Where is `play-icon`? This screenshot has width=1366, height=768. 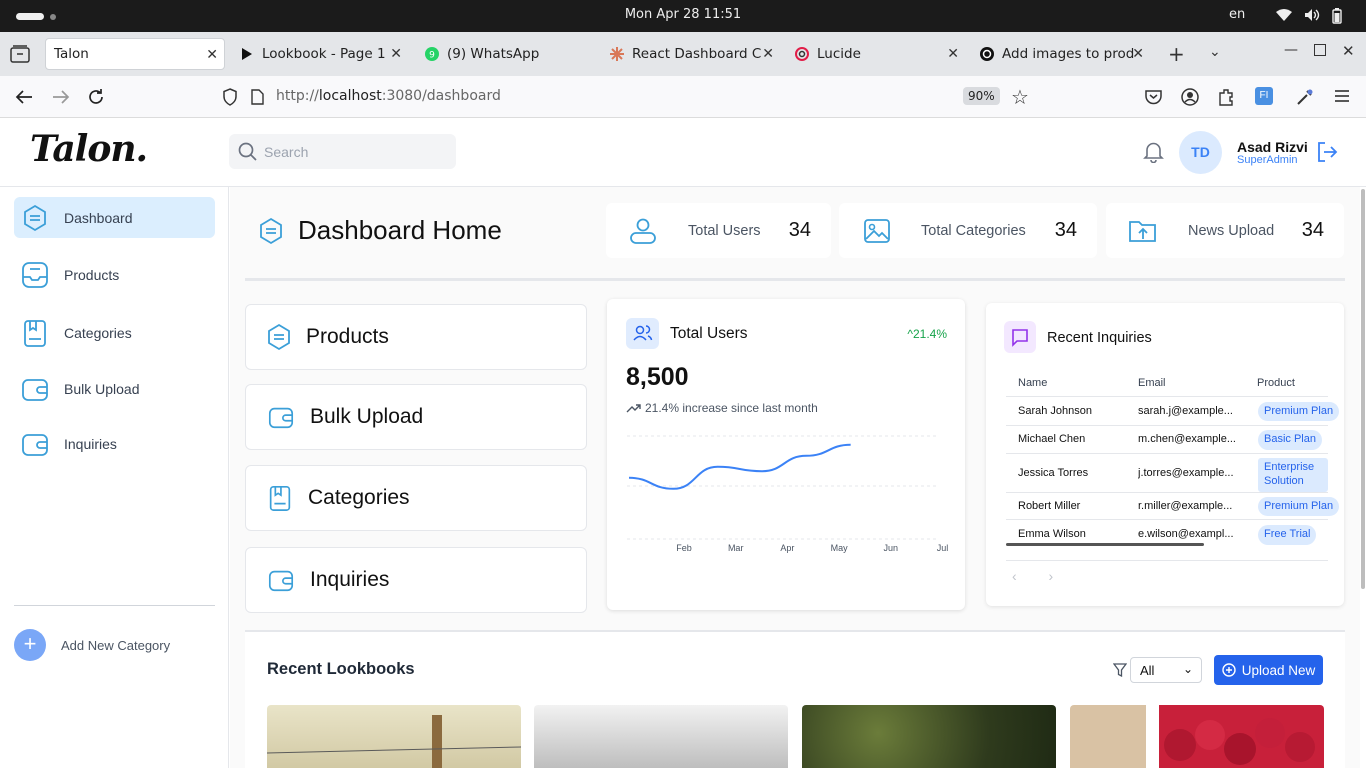 play-icon is located at coordinates (247, 54).